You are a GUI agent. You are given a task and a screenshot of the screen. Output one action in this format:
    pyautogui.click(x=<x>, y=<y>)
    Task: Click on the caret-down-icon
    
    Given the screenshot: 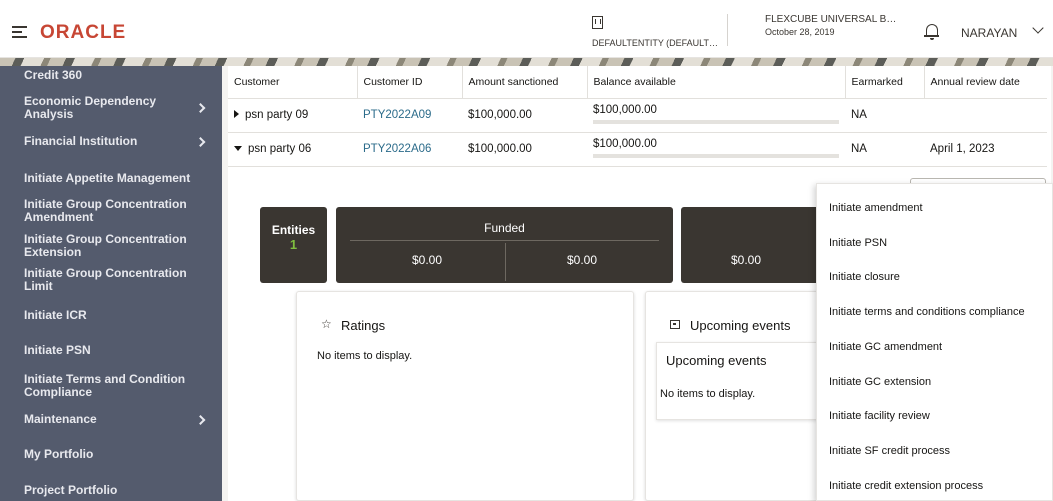 What is the action you would take?
    pyautogui.click(x=238, y=148)
    